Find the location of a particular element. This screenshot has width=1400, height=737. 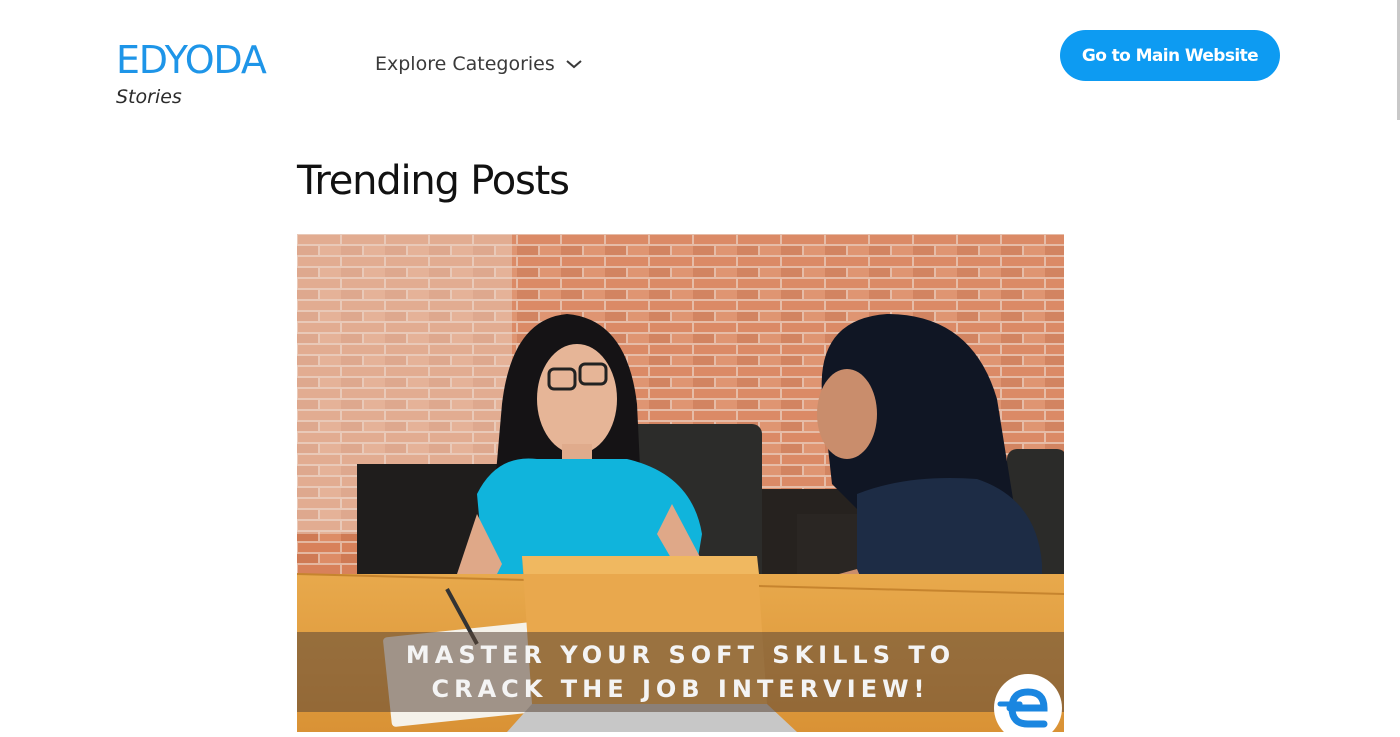

post-title-line-2: CRACK THE JOB INTERVIEW! is located at coordinates (680, 689).